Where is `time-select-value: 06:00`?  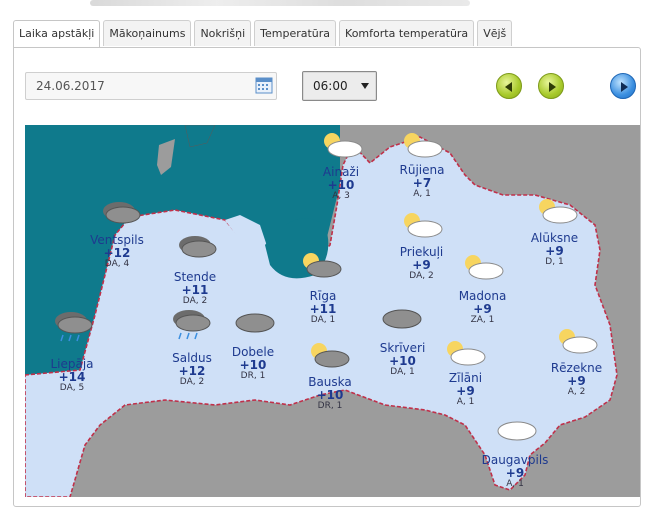
time-select-value: 06:00 is located at coordinates (330, 86).